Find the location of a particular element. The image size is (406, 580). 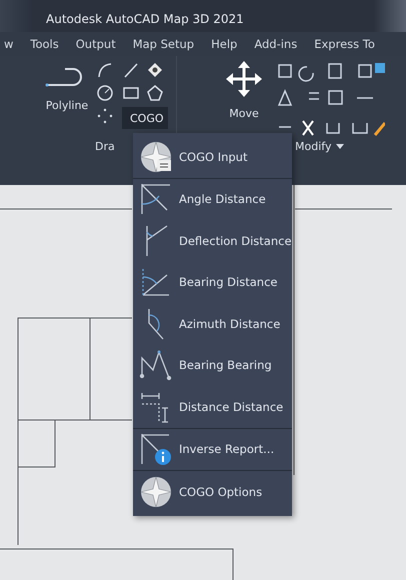

panel-label: Dra is located at coordinates (105, 146).